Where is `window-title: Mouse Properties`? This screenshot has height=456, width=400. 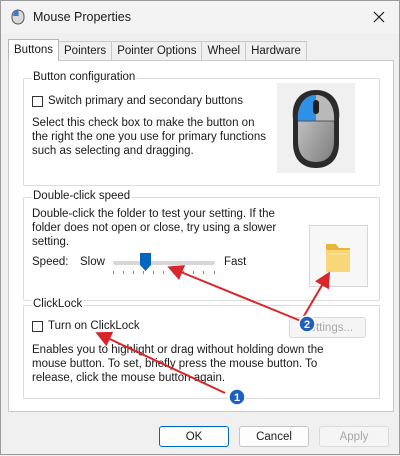
window-title: Mouse Properties is located at coordinates (82, 17).